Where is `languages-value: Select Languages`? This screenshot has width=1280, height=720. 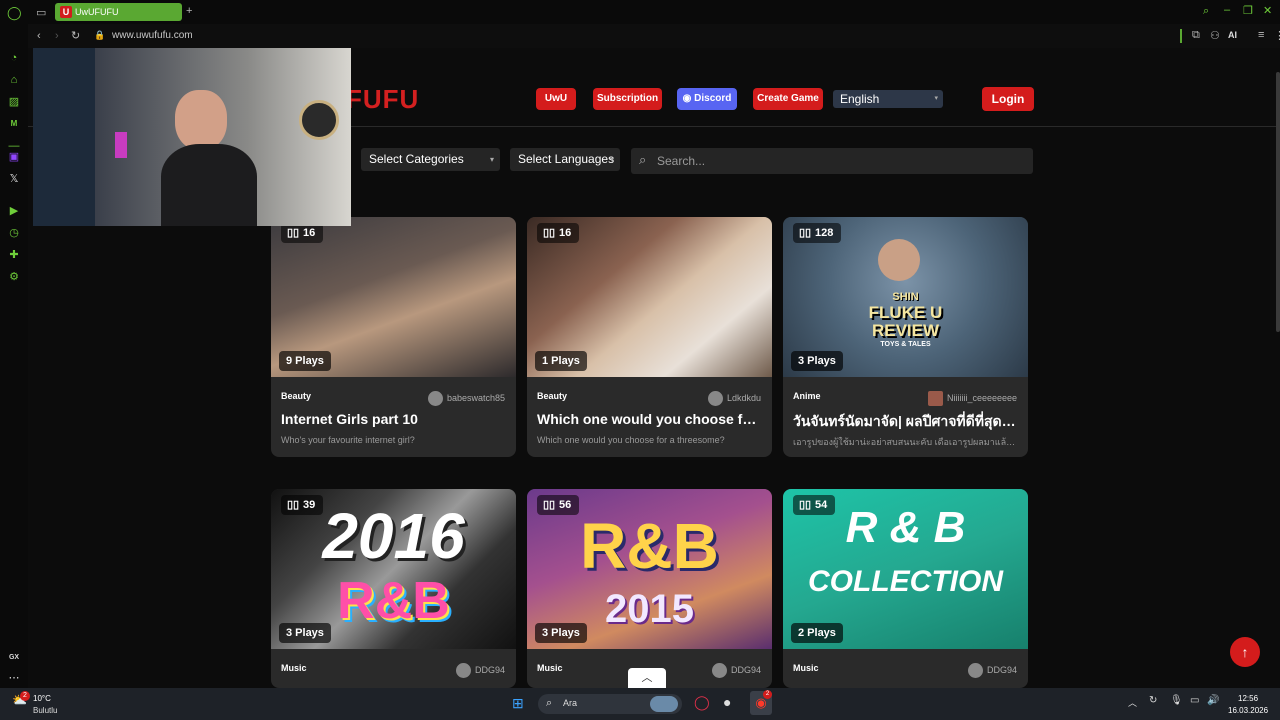
languages-value: Select Languages is located at coordinates (566, 159).